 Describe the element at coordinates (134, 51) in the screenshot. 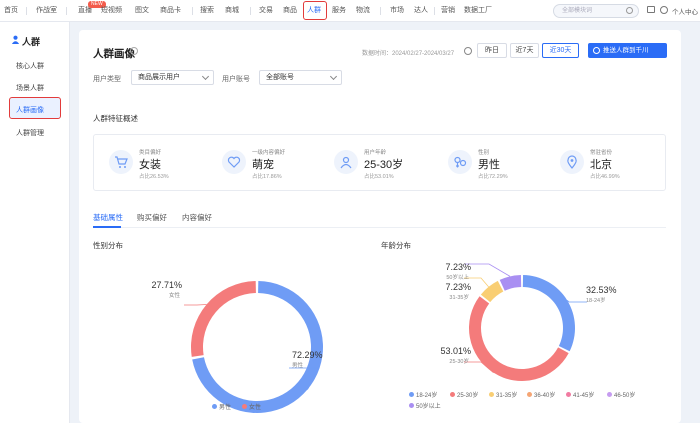

I see `info-icon` at that location.